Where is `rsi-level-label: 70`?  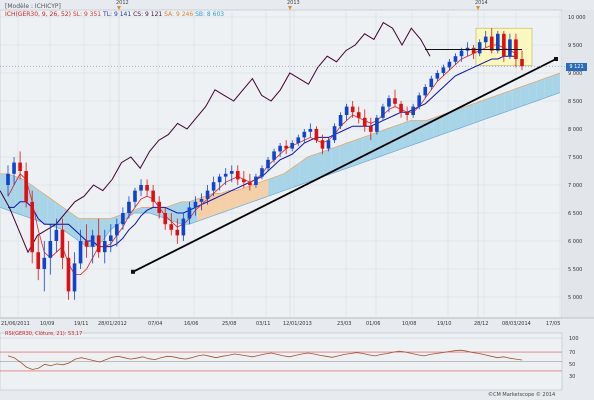 rsi-level-label: 70 is located at coordinates (572, 353).